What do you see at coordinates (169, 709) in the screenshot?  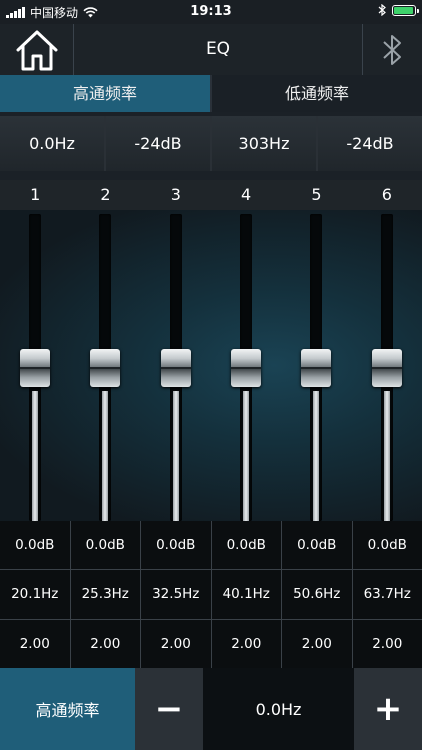 I see `decrement-button: −` at bounding box center [169, 709].